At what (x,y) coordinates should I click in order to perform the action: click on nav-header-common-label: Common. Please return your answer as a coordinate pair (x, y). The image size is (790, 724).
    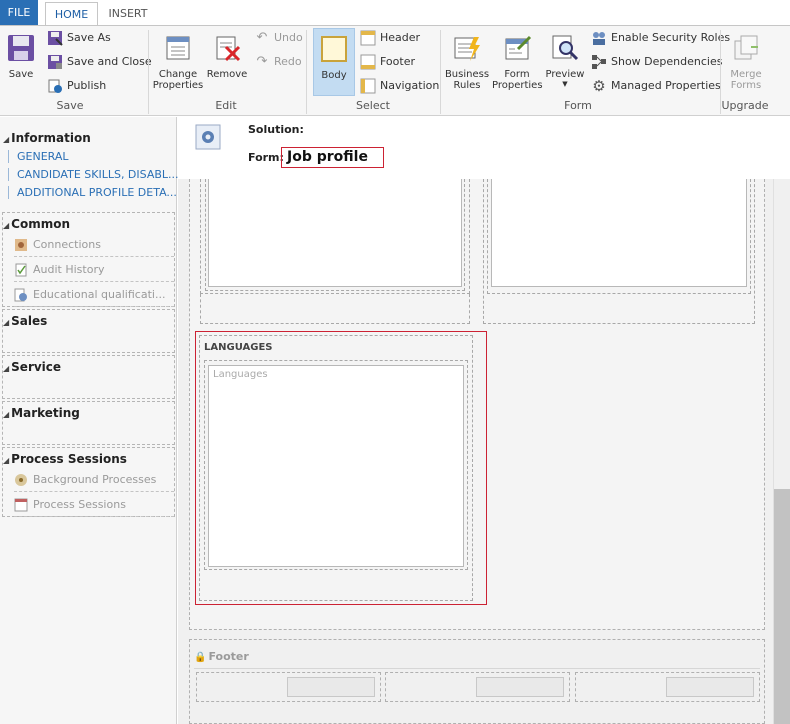
    Looking at the image, I should click on (41, 224).